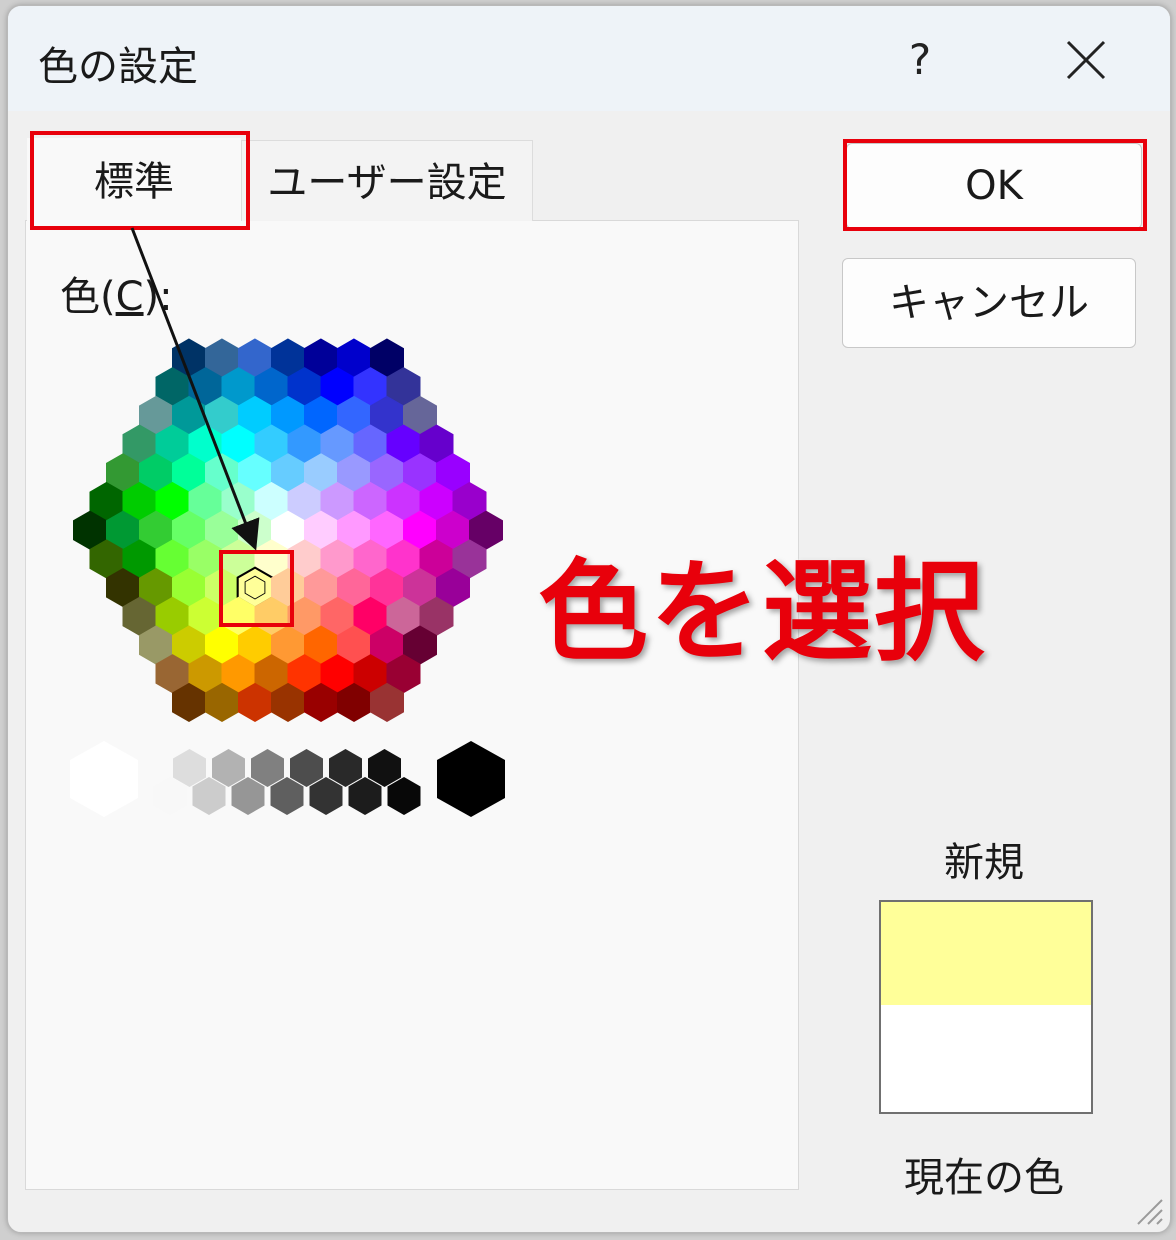  What do you see at coordinates (762, 612) in the screenshot?
I see `annotation-text: 色を選択` at bounding box center [762, 612].